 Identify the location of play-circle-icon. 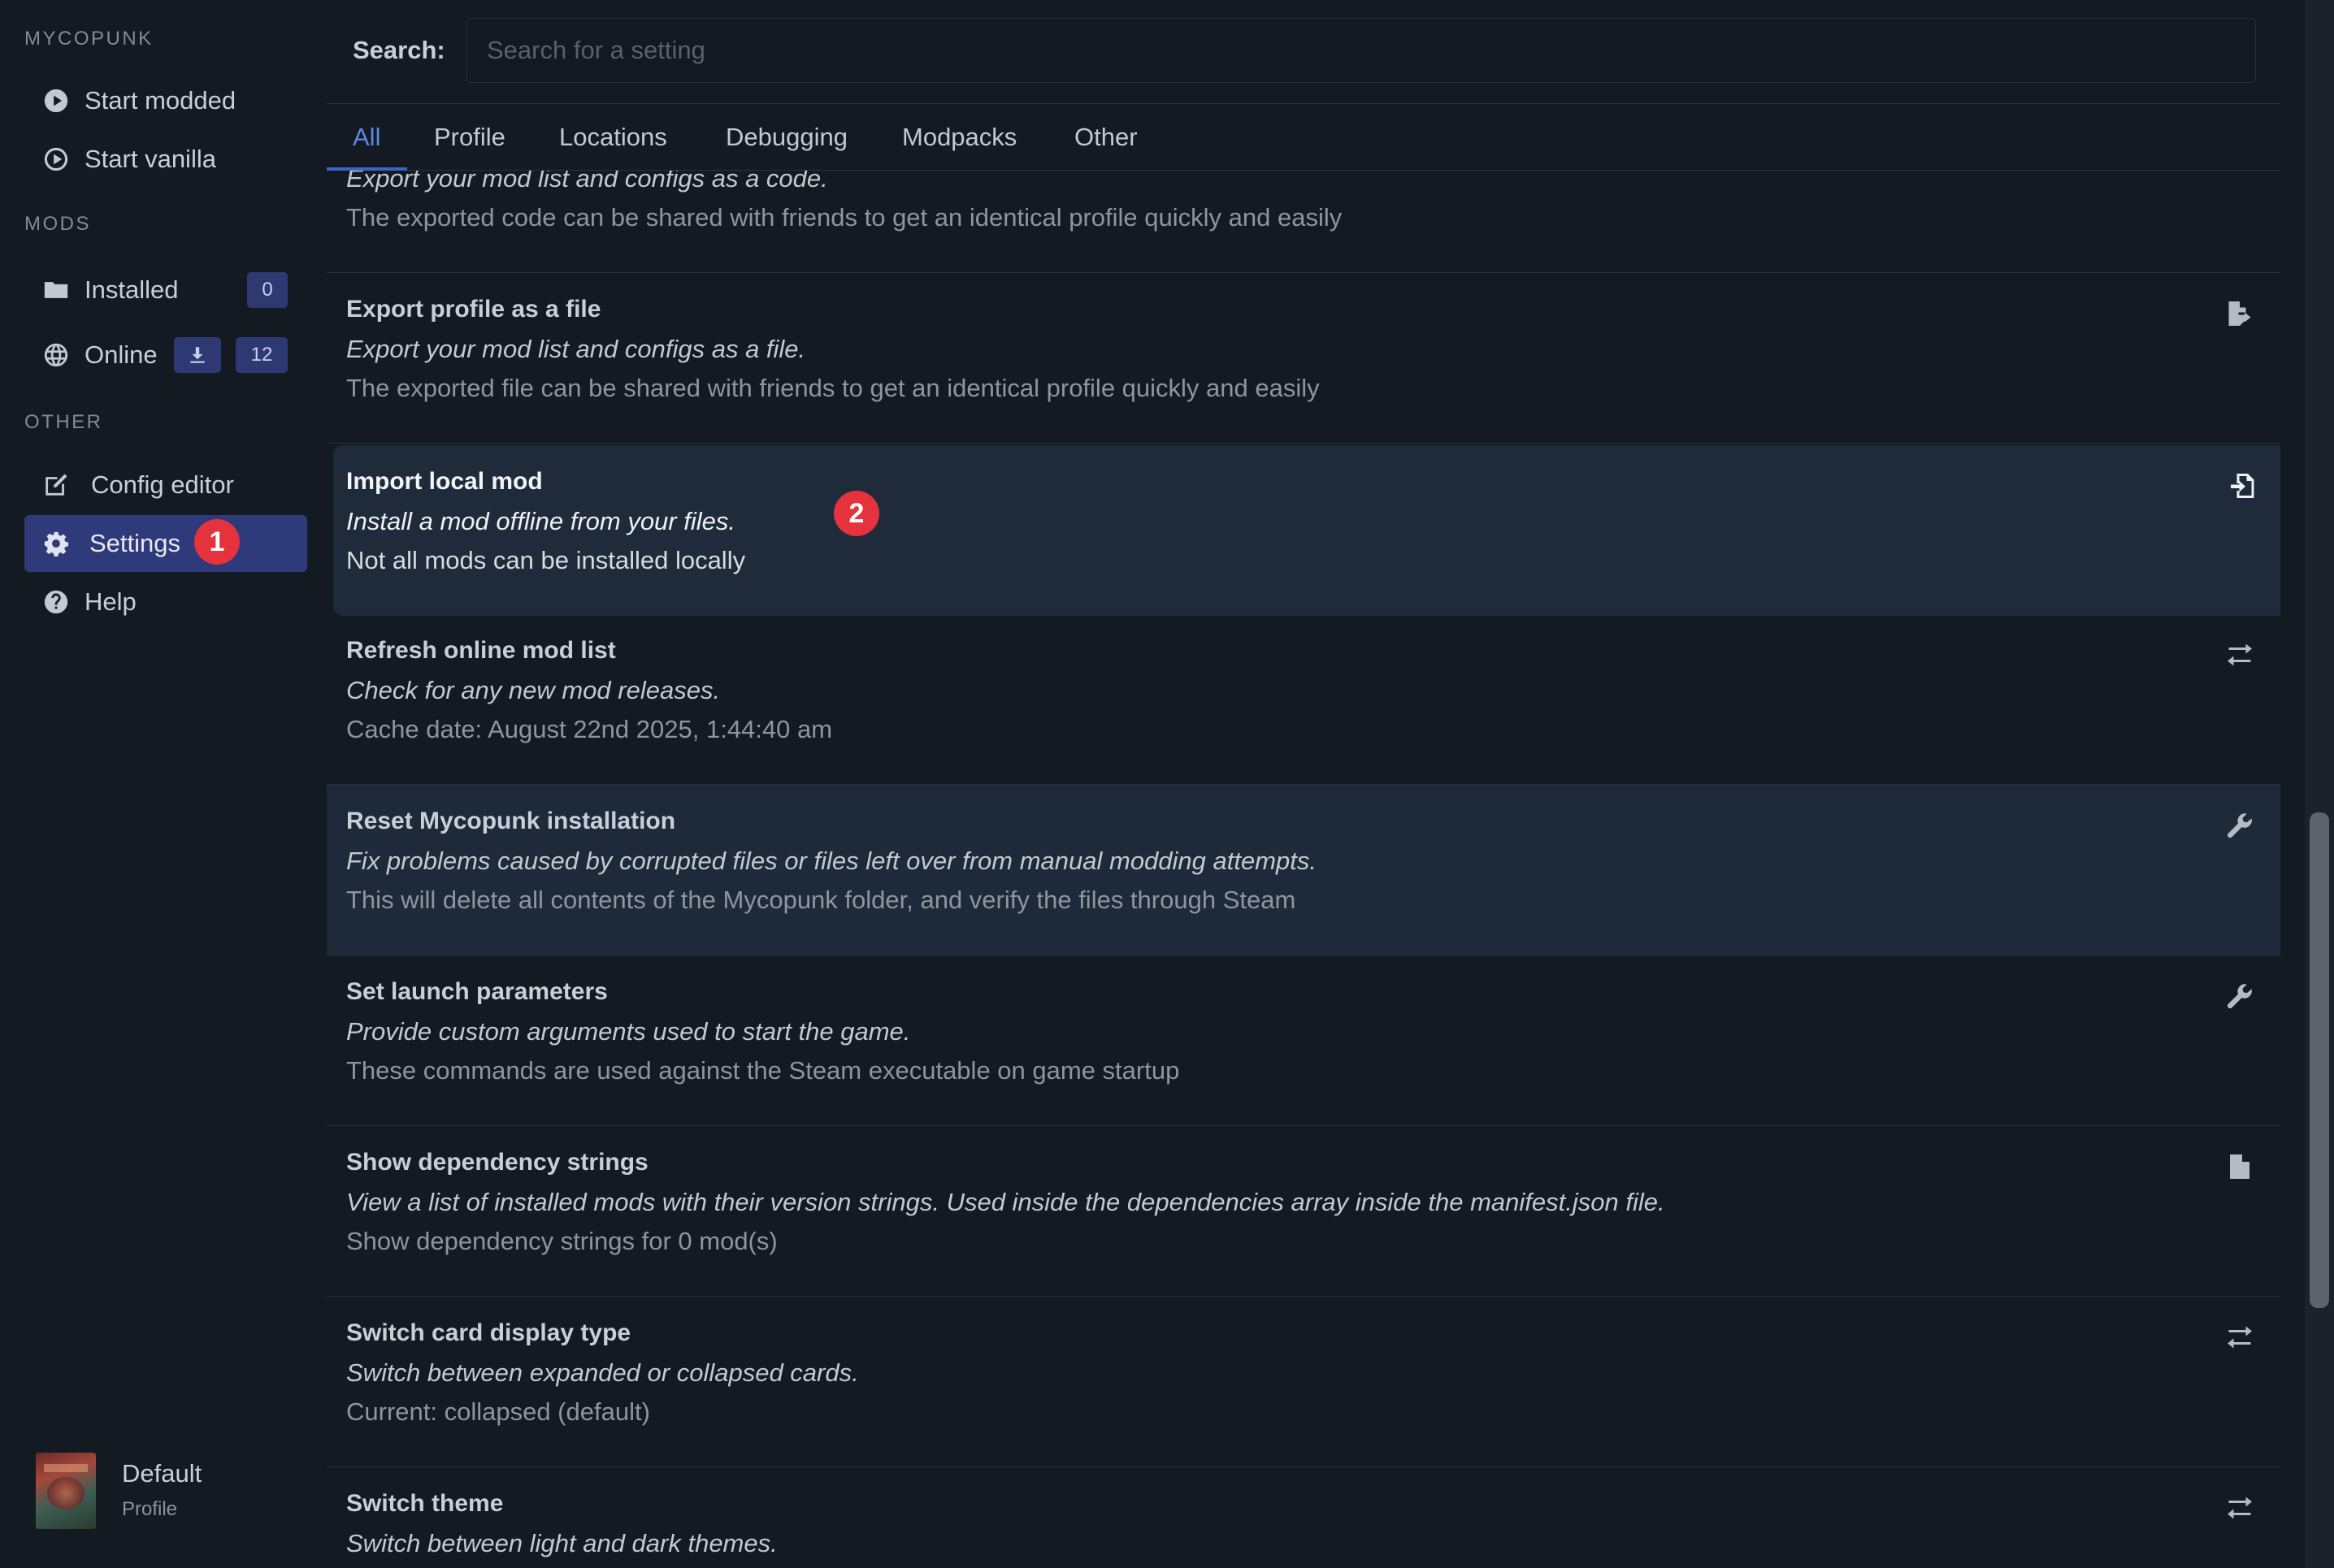
(56, 101).